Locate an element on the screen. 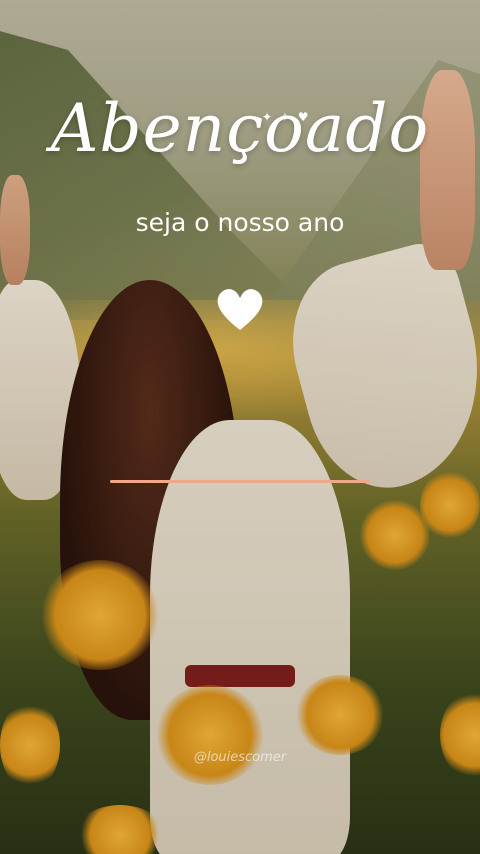 This screenshot has width=480, height=854. divider-line is located at coordinates (240, 481).